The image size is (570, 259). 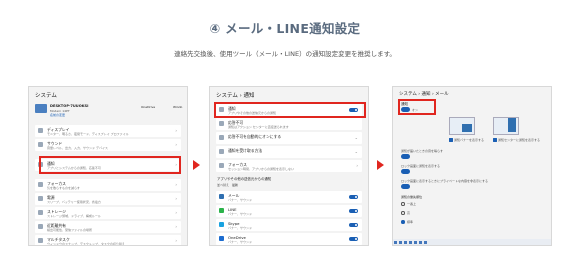 I want to click on app-row-onedrive: OneDrive バナー、サウンド, so click(x=289, y=239).